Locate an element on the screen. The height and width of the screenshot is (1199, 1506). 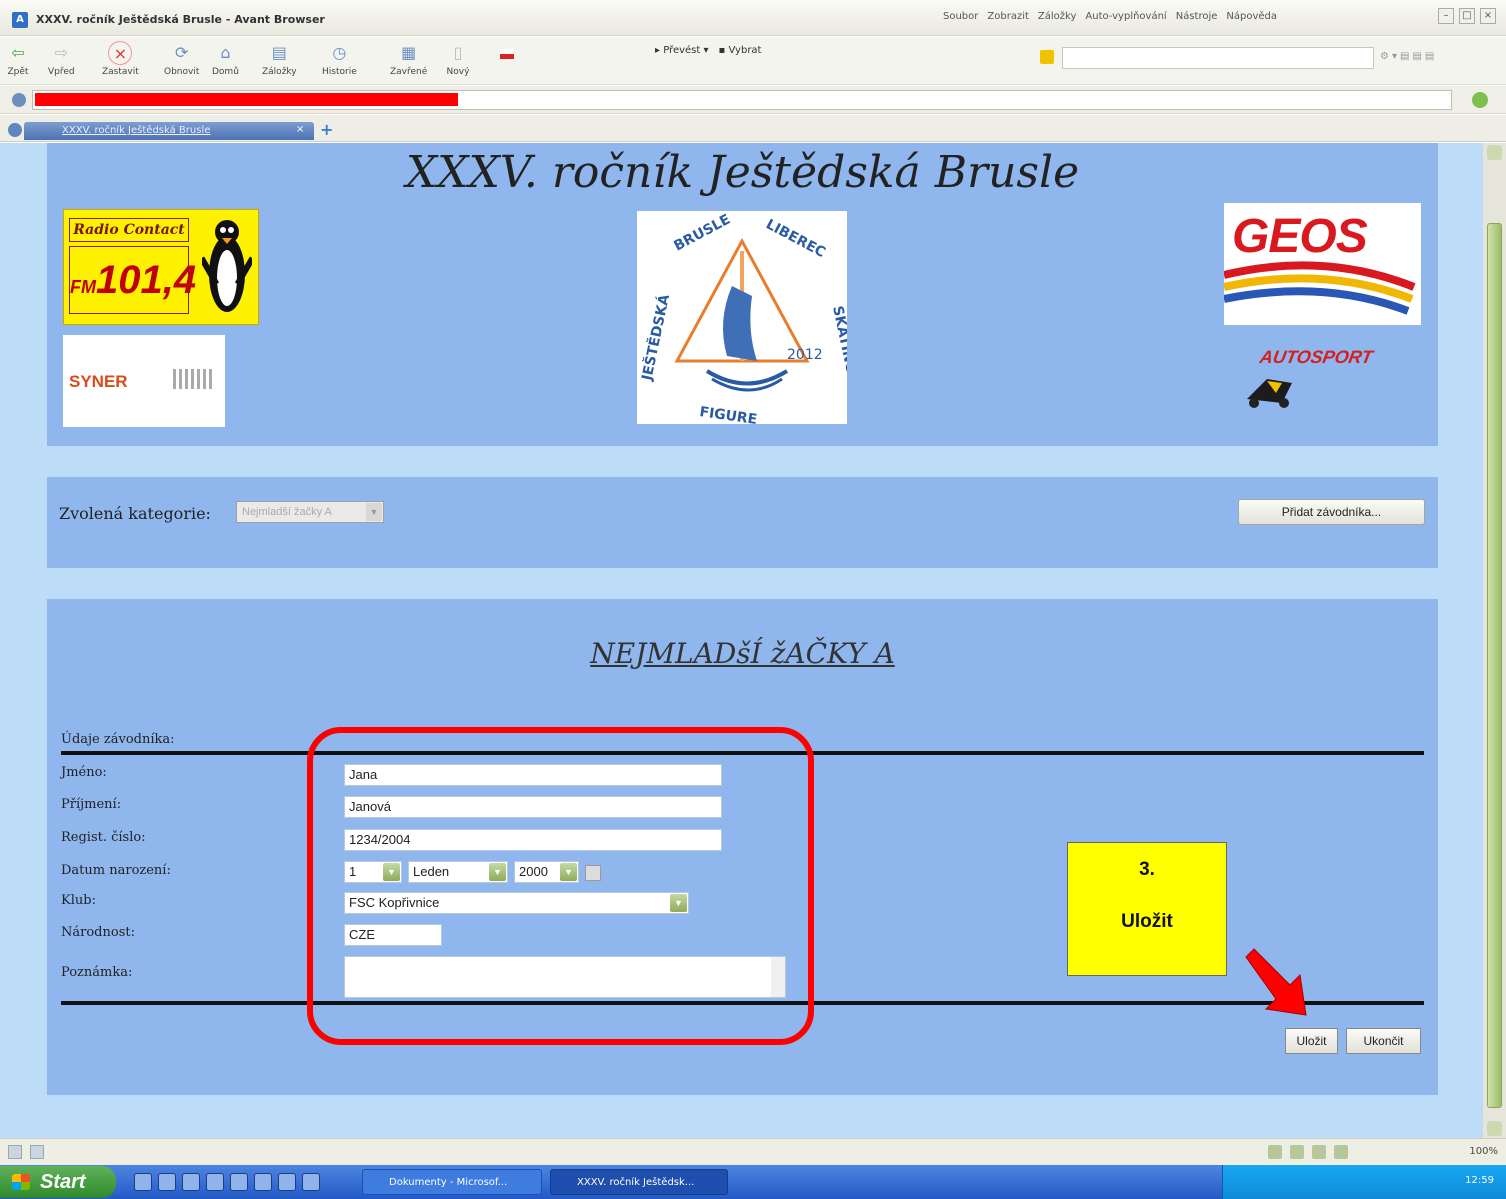
window-controls: – □ × is located at coordinates (1467, 16).